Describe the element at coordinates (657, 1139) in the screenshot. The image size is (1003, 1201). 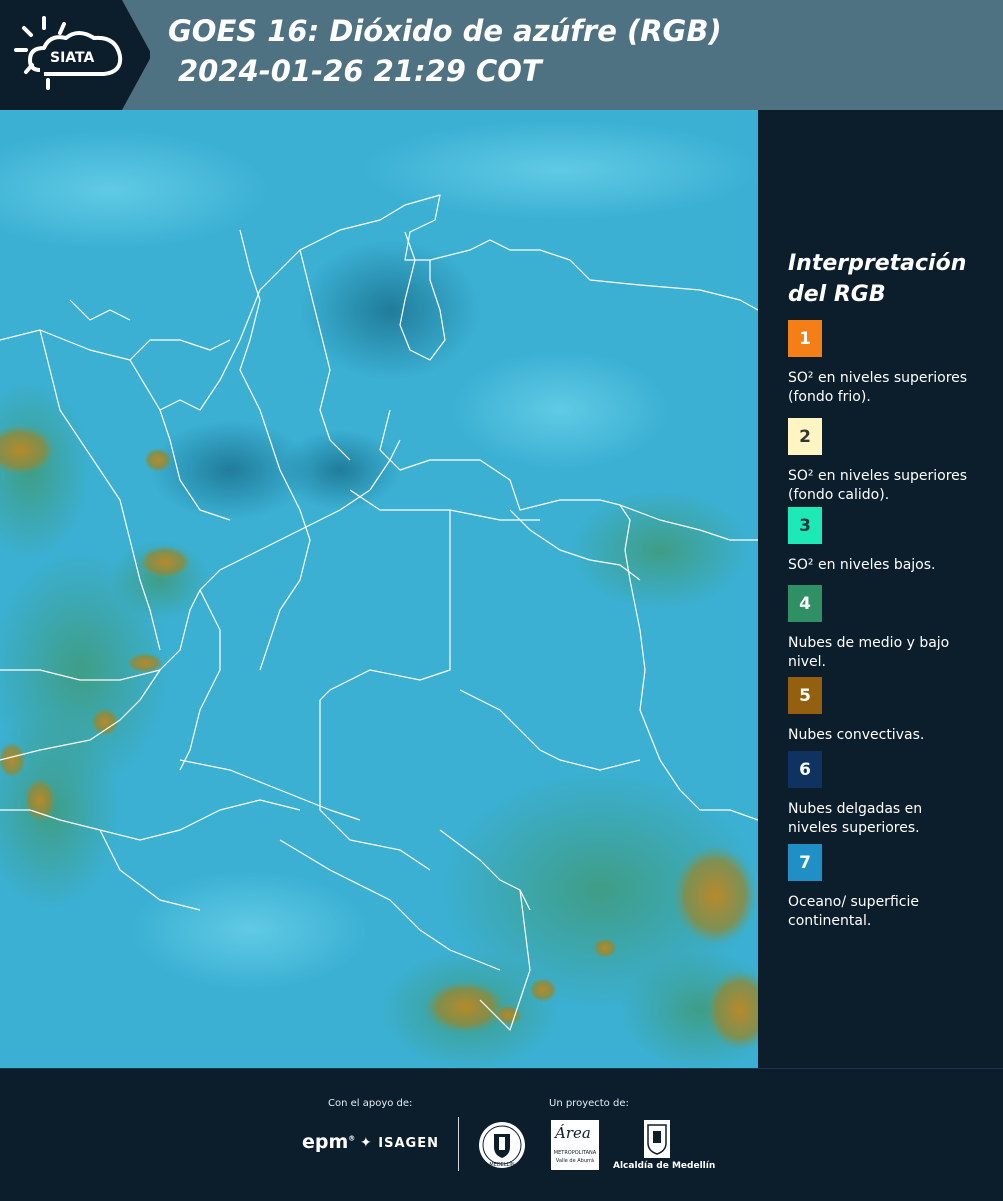
I see `alcaldia-shield-icon` at that location.